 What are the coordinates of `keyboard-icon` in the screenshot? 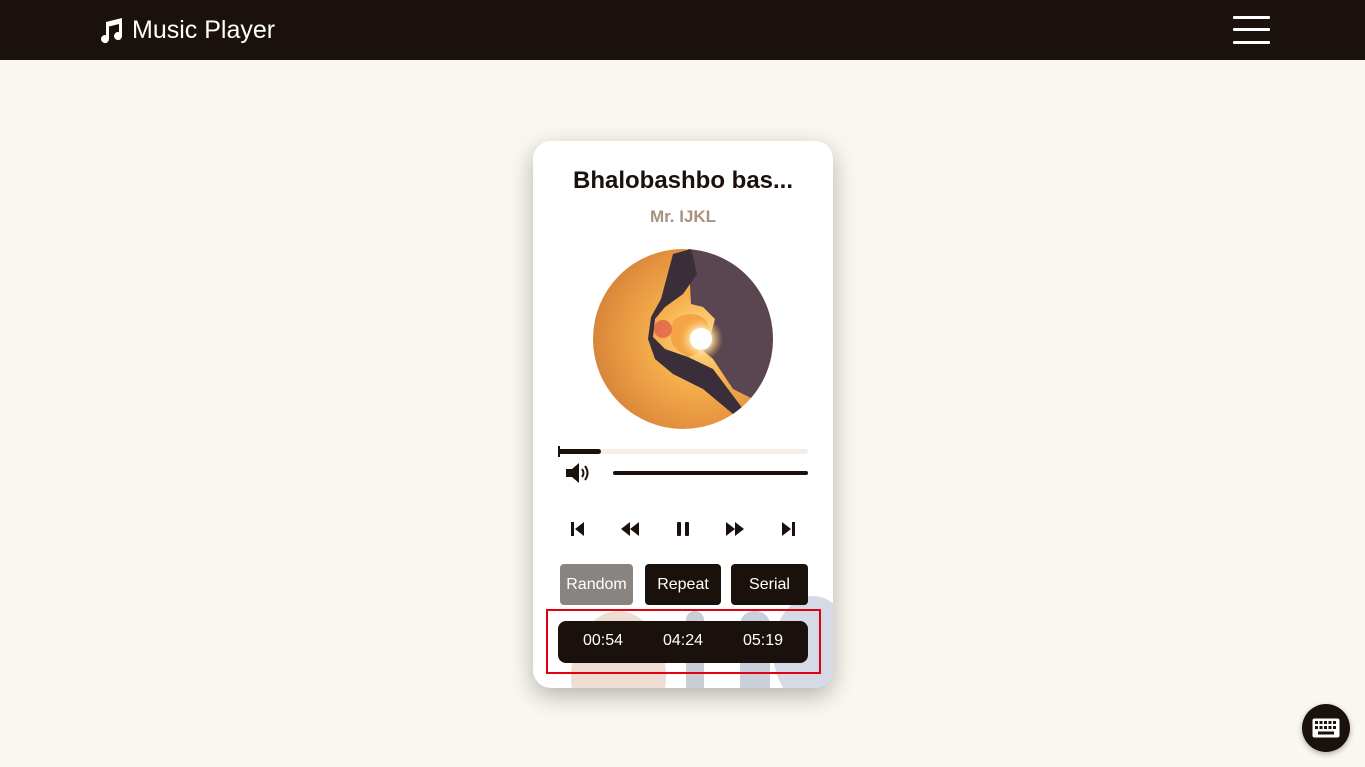 It's located at (1326, 728).